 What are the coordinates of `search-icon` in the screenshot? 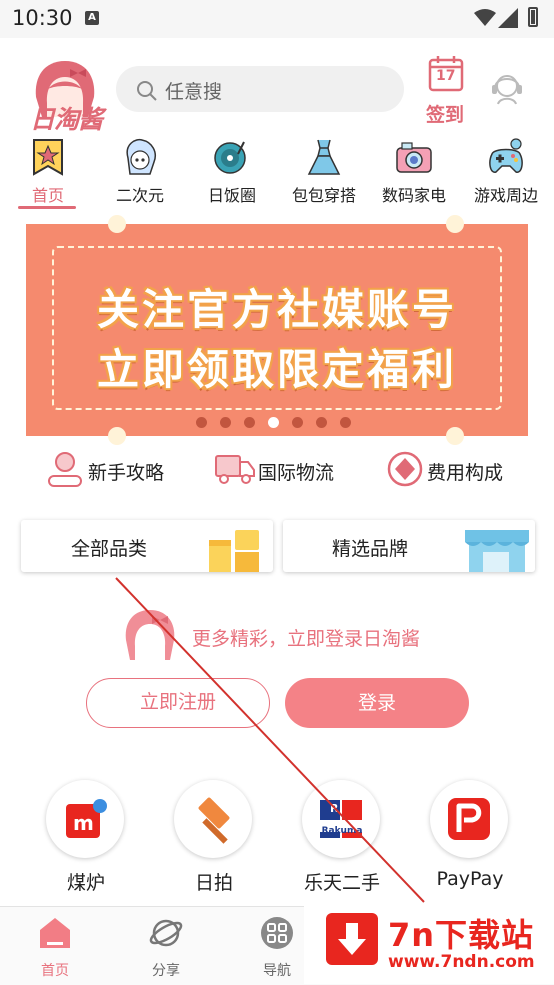 It's located at (147, 91).